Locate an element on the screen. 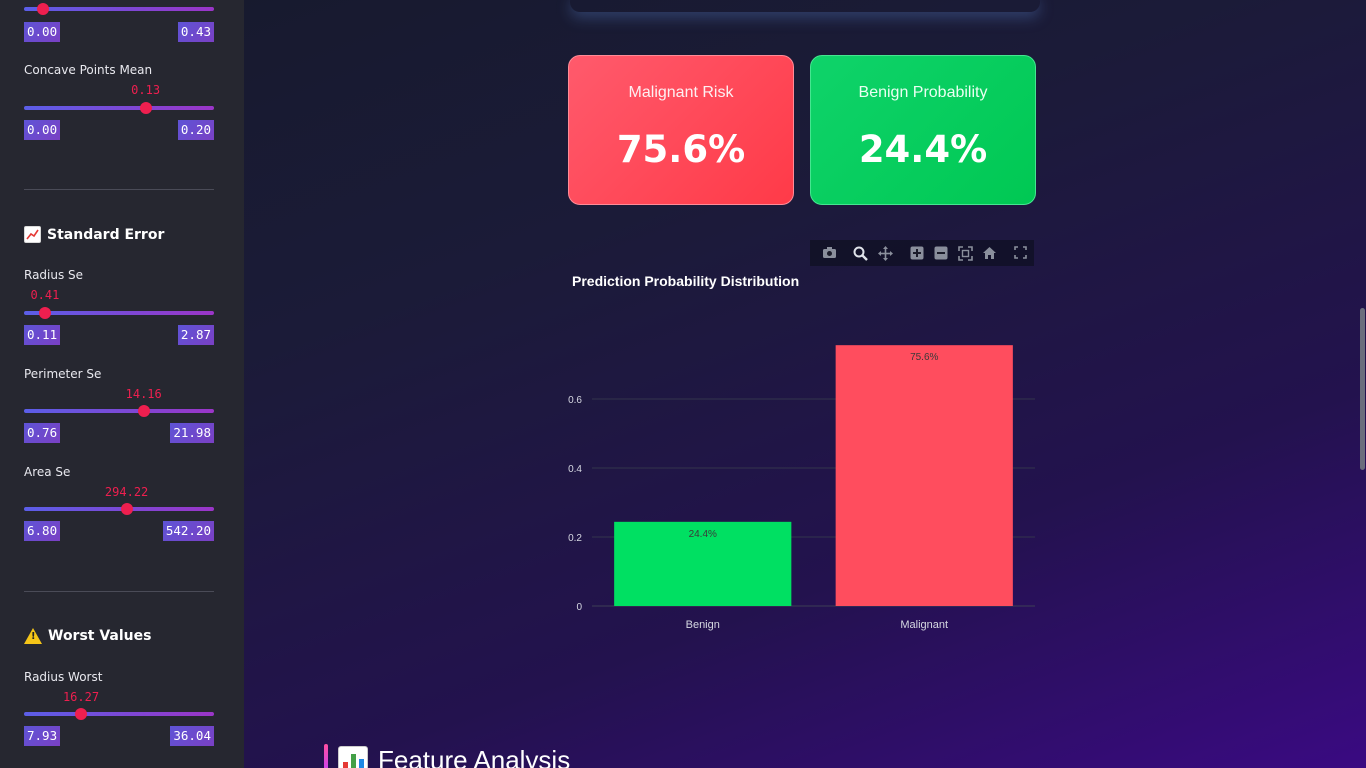 The height and width of the screenshot is (768, 1366). metric-title: Benign Probability is located at coordinates (923, 92).